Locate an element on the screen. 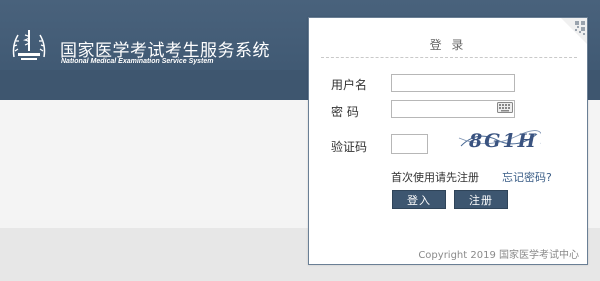  username-label: 用户名 is located at coordinates (349, 85).